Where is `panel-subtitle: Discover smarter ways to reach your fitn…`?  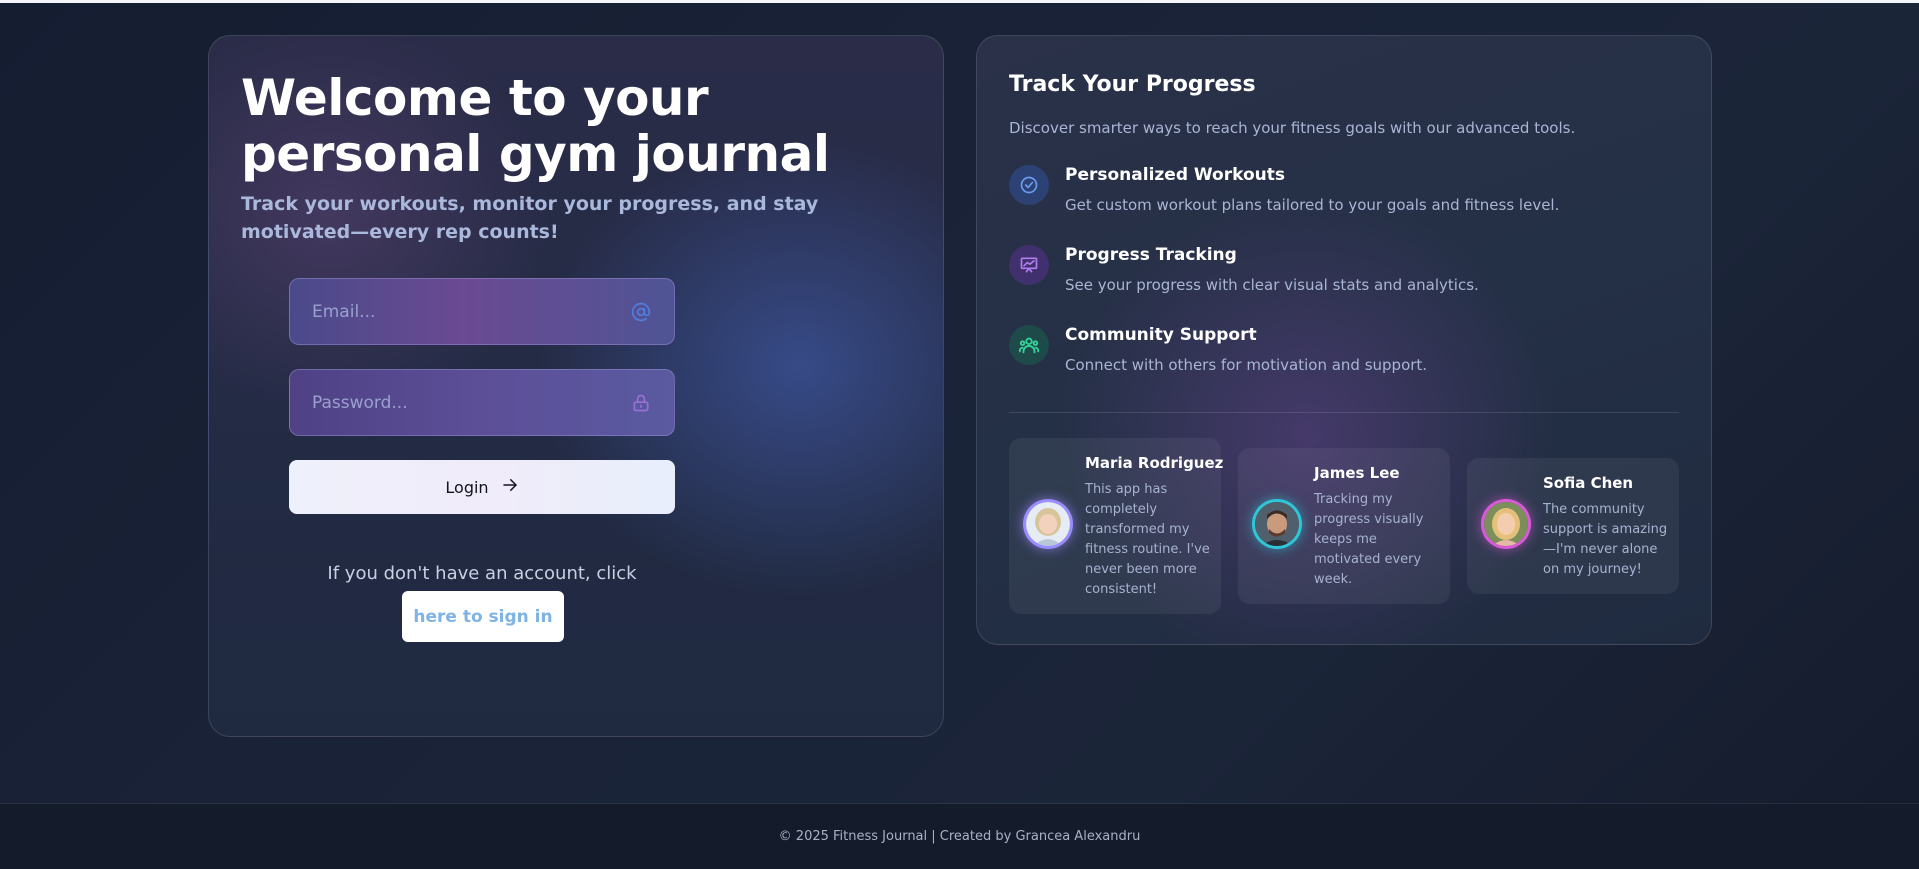 panel-subtitle: Discover smarter ways to reach your fitn… is located at coordinates (1292, 128).